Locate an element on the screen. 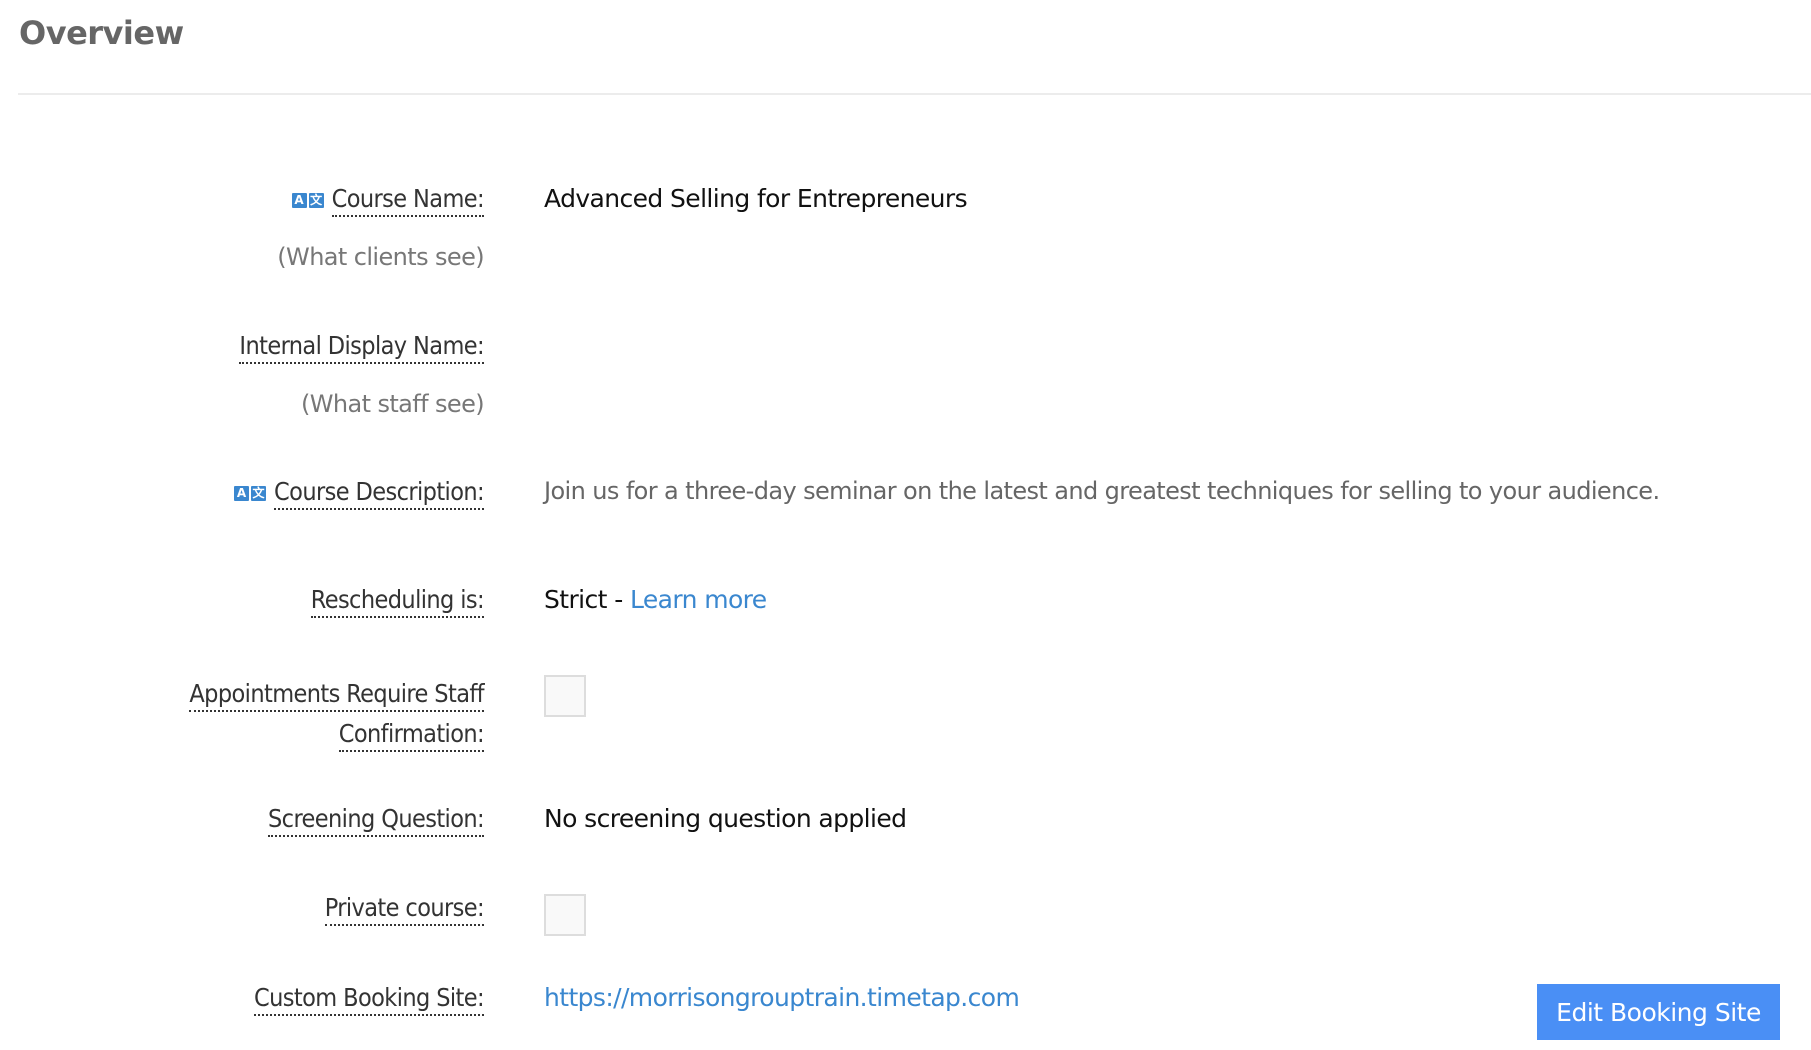  course-name-label-text: Course Name: is located at coordinates (408, 200).